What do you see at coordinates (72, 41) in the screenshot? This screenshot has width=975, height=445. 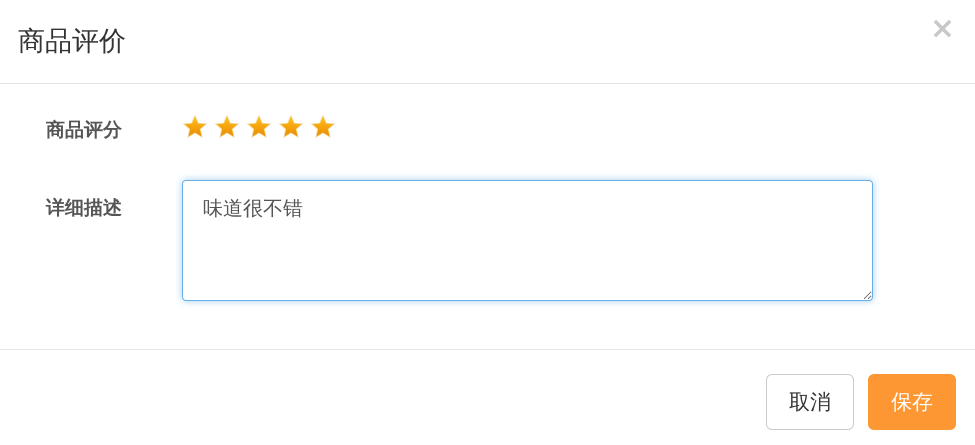 I see `dialog-title: 商品评价` at bounding box center [72, 41].